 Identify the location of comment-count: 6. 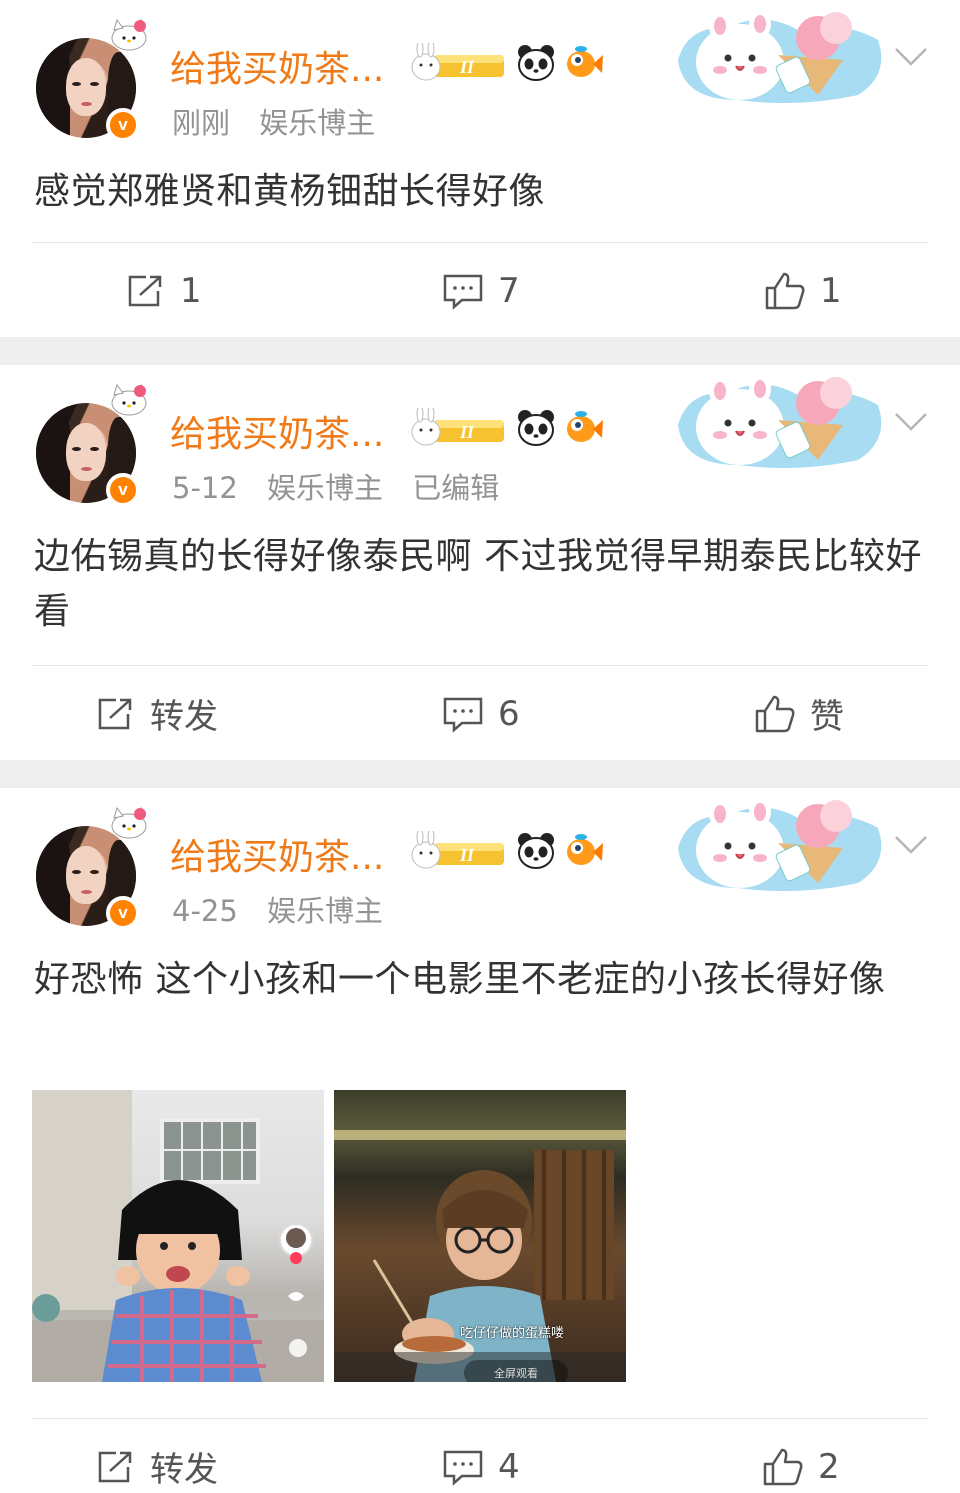
(509, 713).